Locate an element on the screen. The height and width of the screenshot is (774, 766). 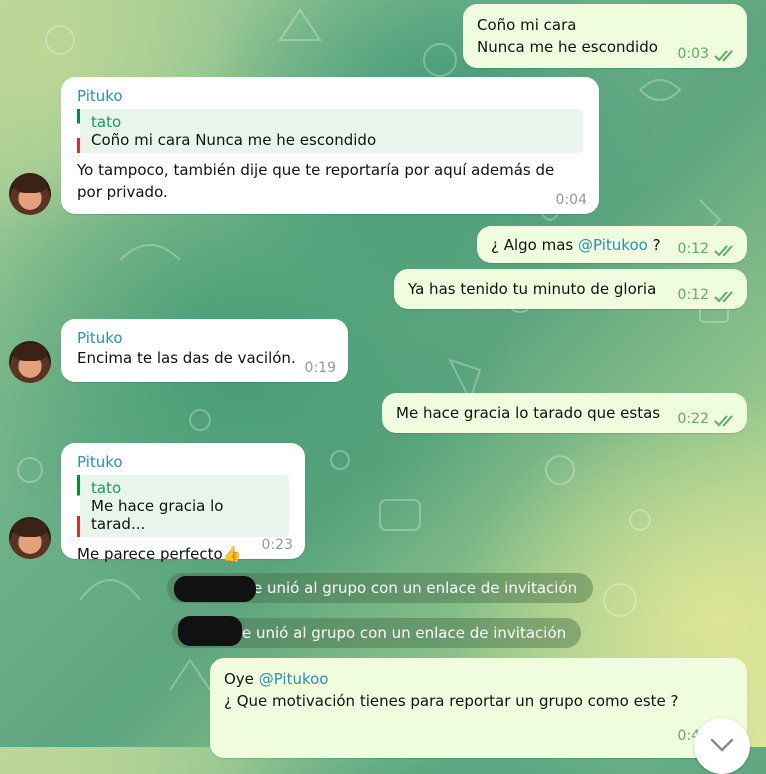
message-time: 0:03 is located at coordinates (693, 54).